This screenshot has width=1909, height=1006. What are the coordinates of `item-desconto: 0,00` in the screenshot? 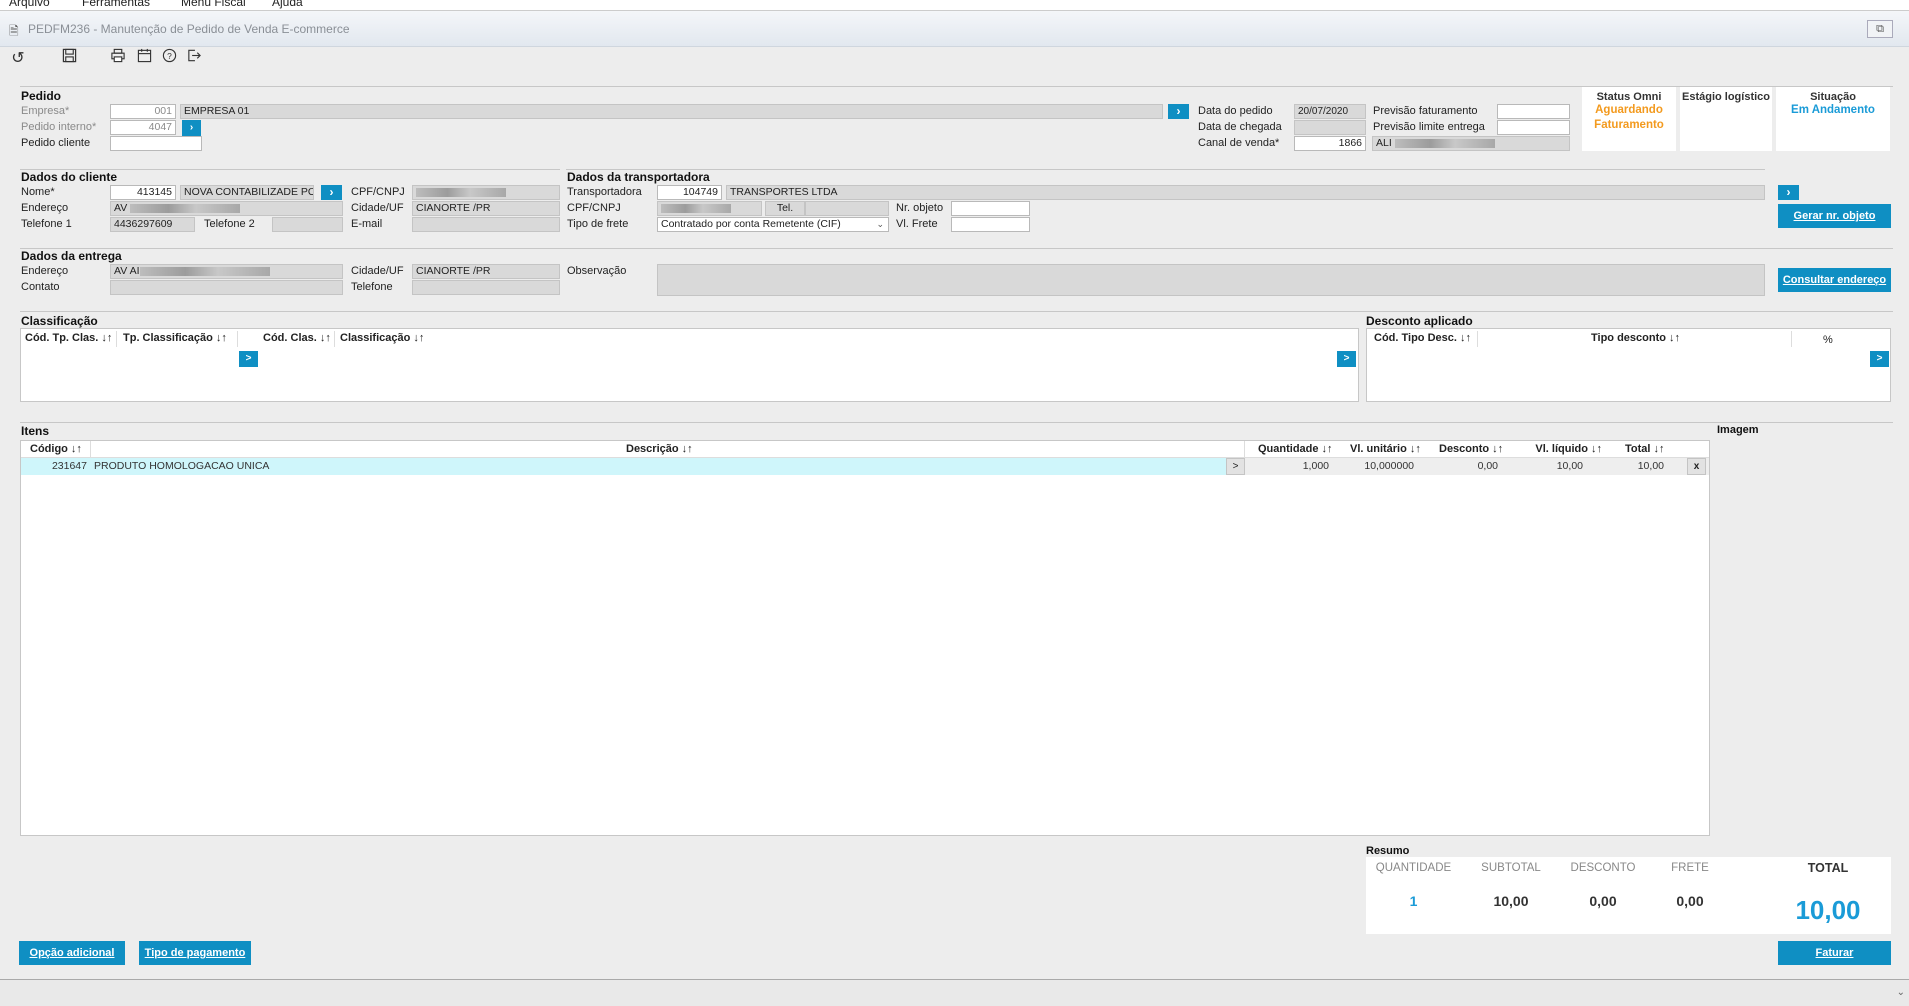 It's located at (1487, 466).